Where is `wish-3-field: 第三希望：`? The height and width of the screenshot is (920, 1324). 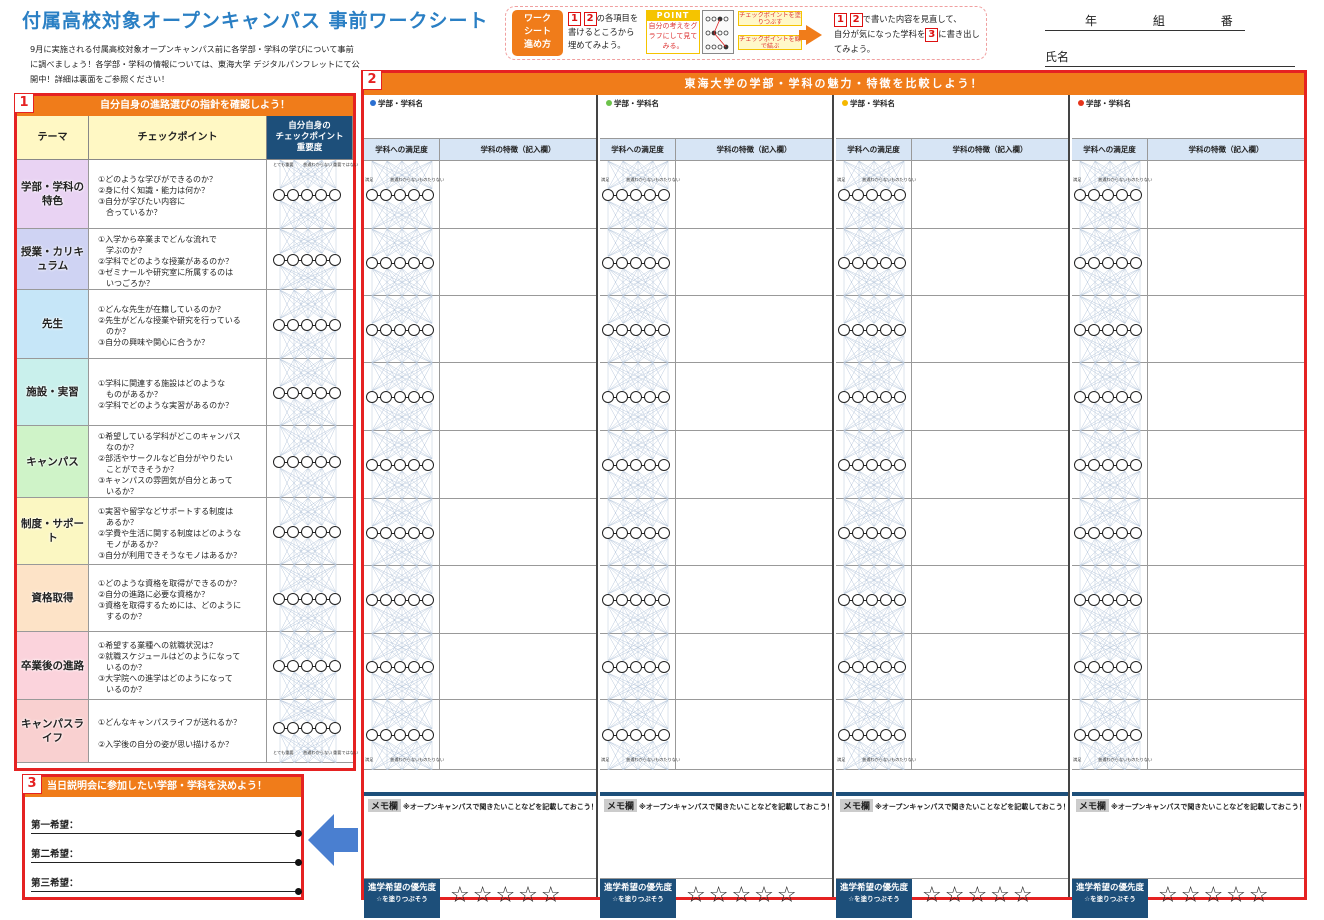
wish-3-field: 第三希望： is located at coordinates (166, 885).